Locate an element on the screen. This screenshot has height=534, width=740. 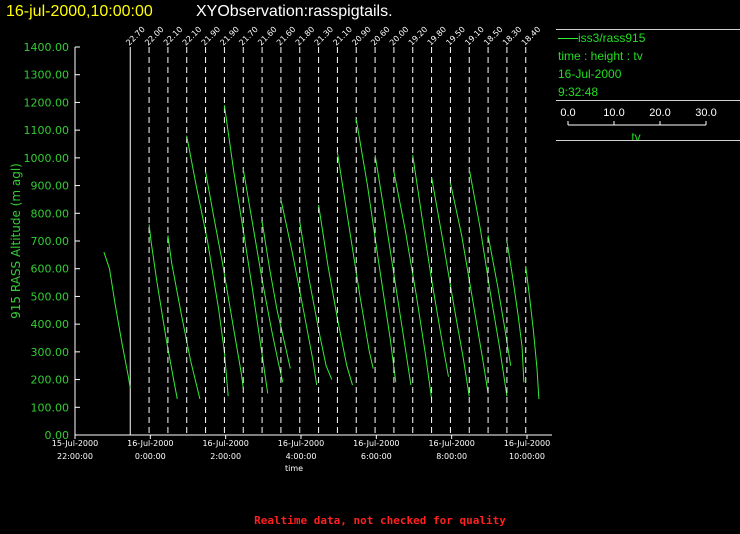
profile-value-label: 21.30 is located at coordinates (324, 36).